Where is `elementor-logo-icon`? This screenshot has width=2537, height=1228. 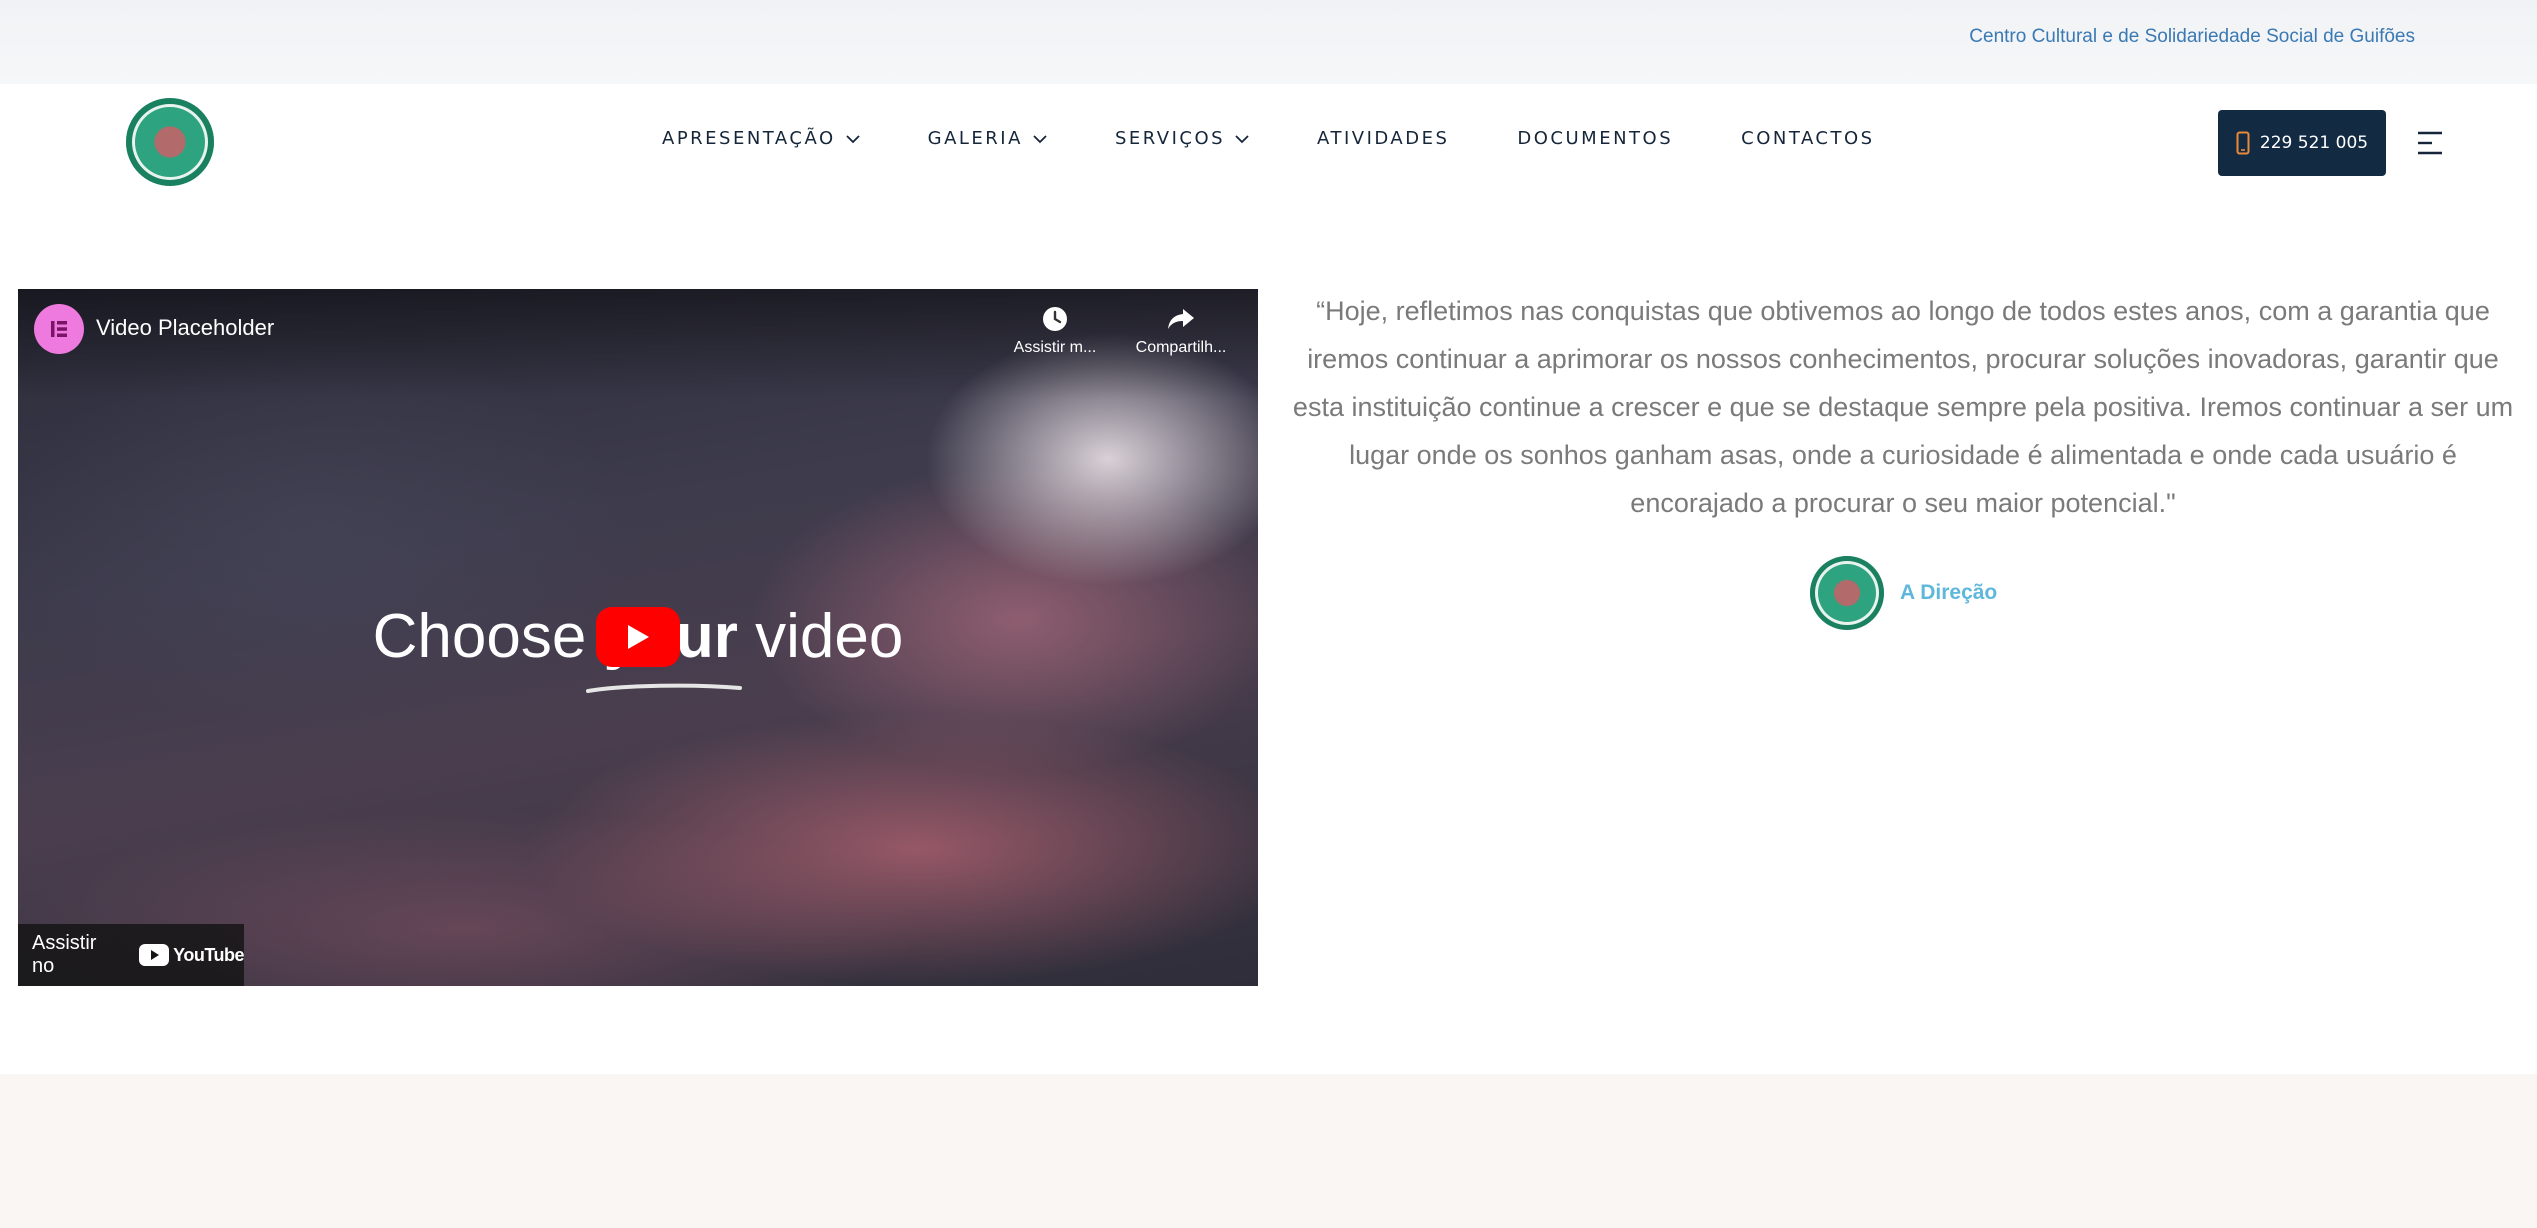
elementor-logo-icon is located at coordinates (59, 329).